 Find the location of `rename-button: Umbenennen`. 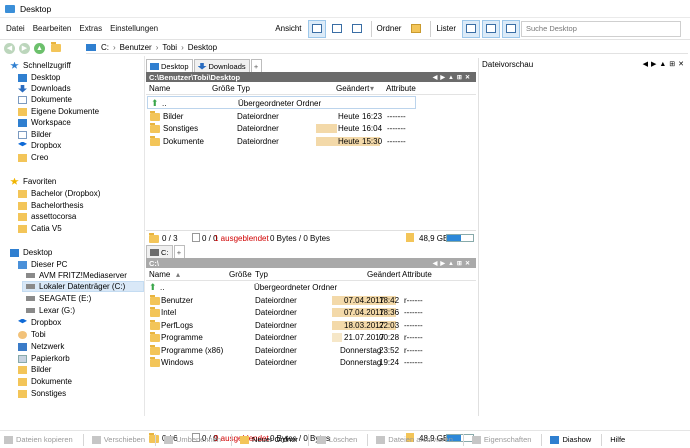

rename-button: Umbenennen is located at coordinates (192, 439).